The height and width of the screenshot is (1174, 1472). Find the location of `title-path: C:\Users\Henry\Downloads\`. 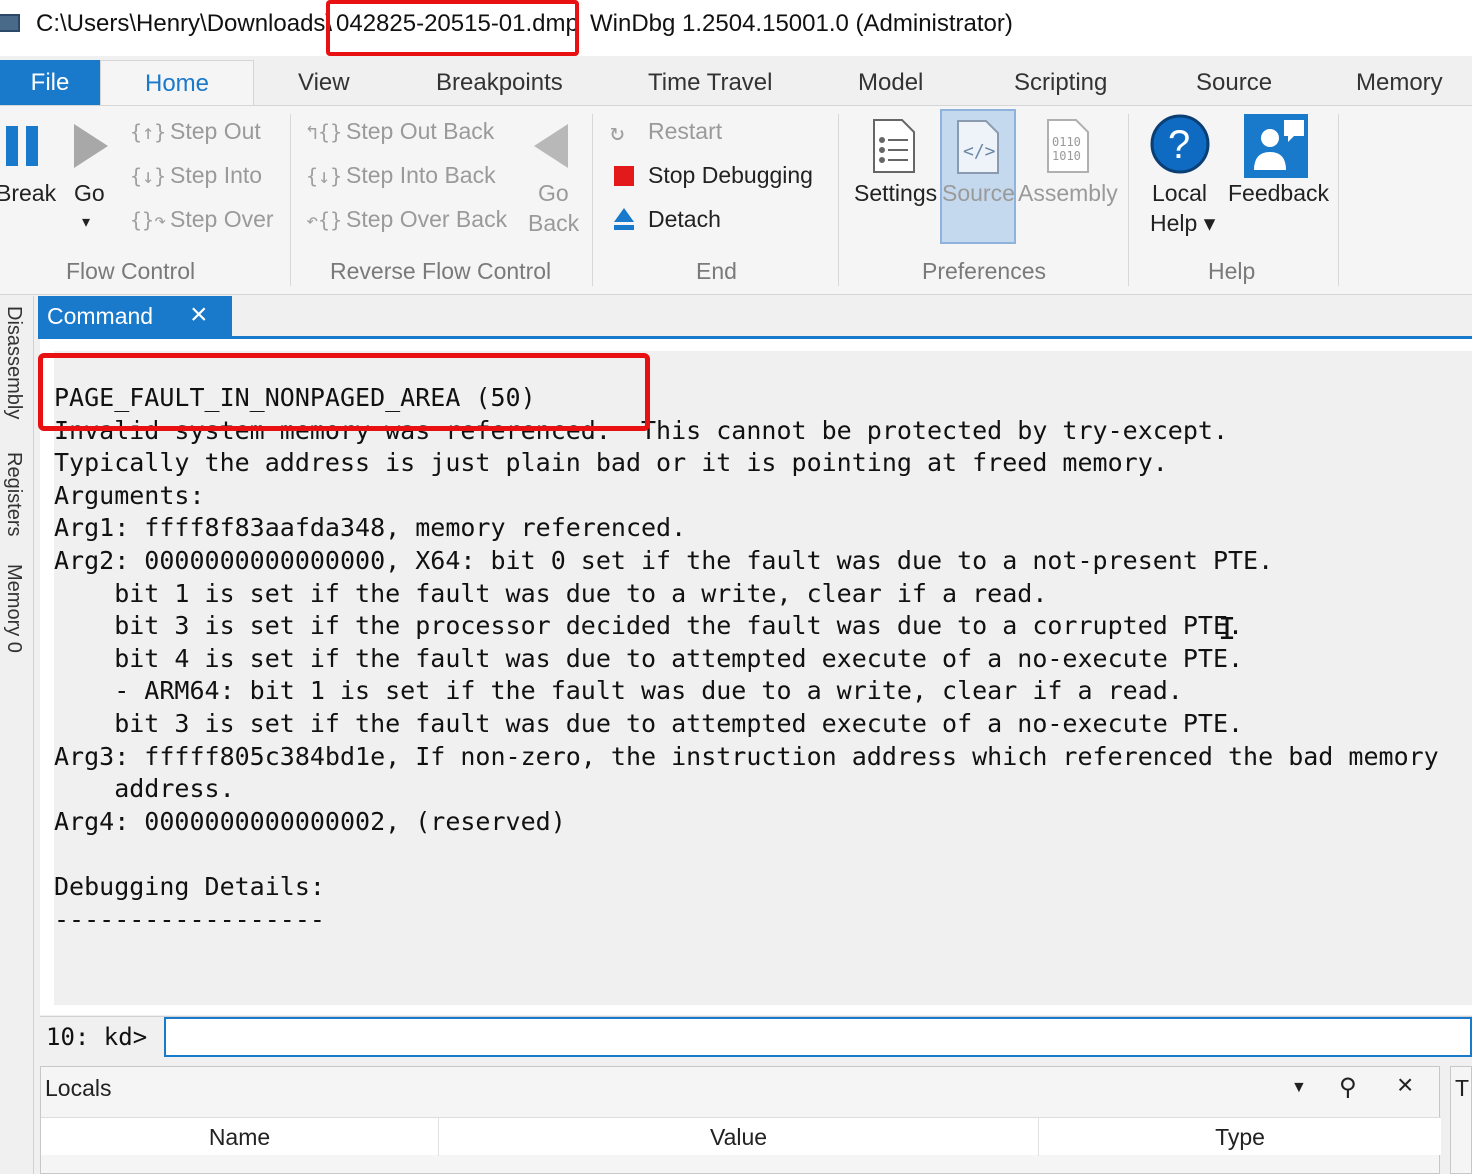

title-path: C:\Users\Henry\Downloads\ is located at coordinates (184, 23).